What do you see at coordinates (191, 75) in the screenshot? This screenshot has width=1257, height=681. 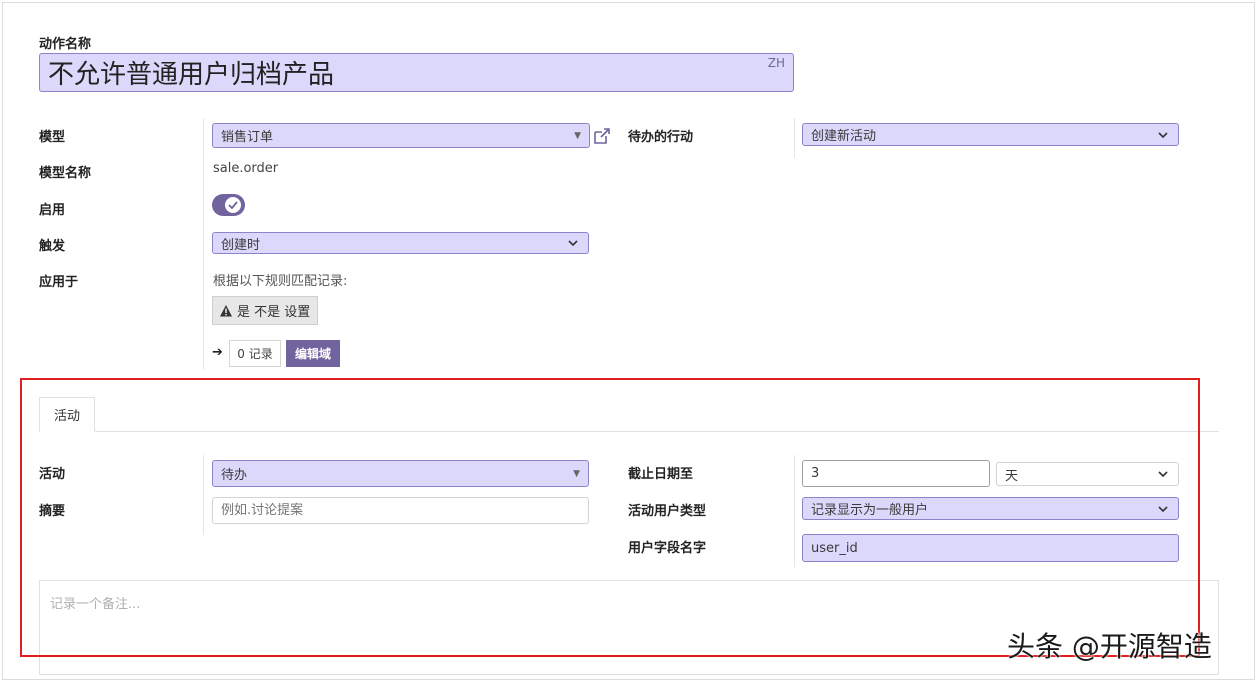 I see `action-name-value: 不允许普通用户归档产品` at bounding box center [191, 75].